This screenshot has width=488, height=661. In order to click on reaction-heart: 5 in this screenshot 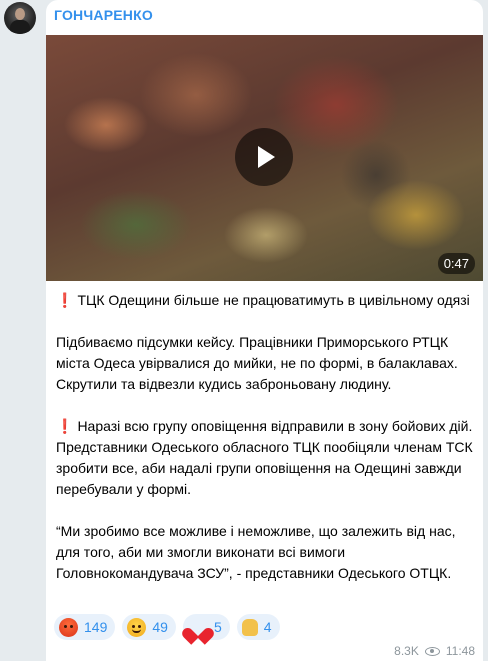, I will do `click(206, 627)`.